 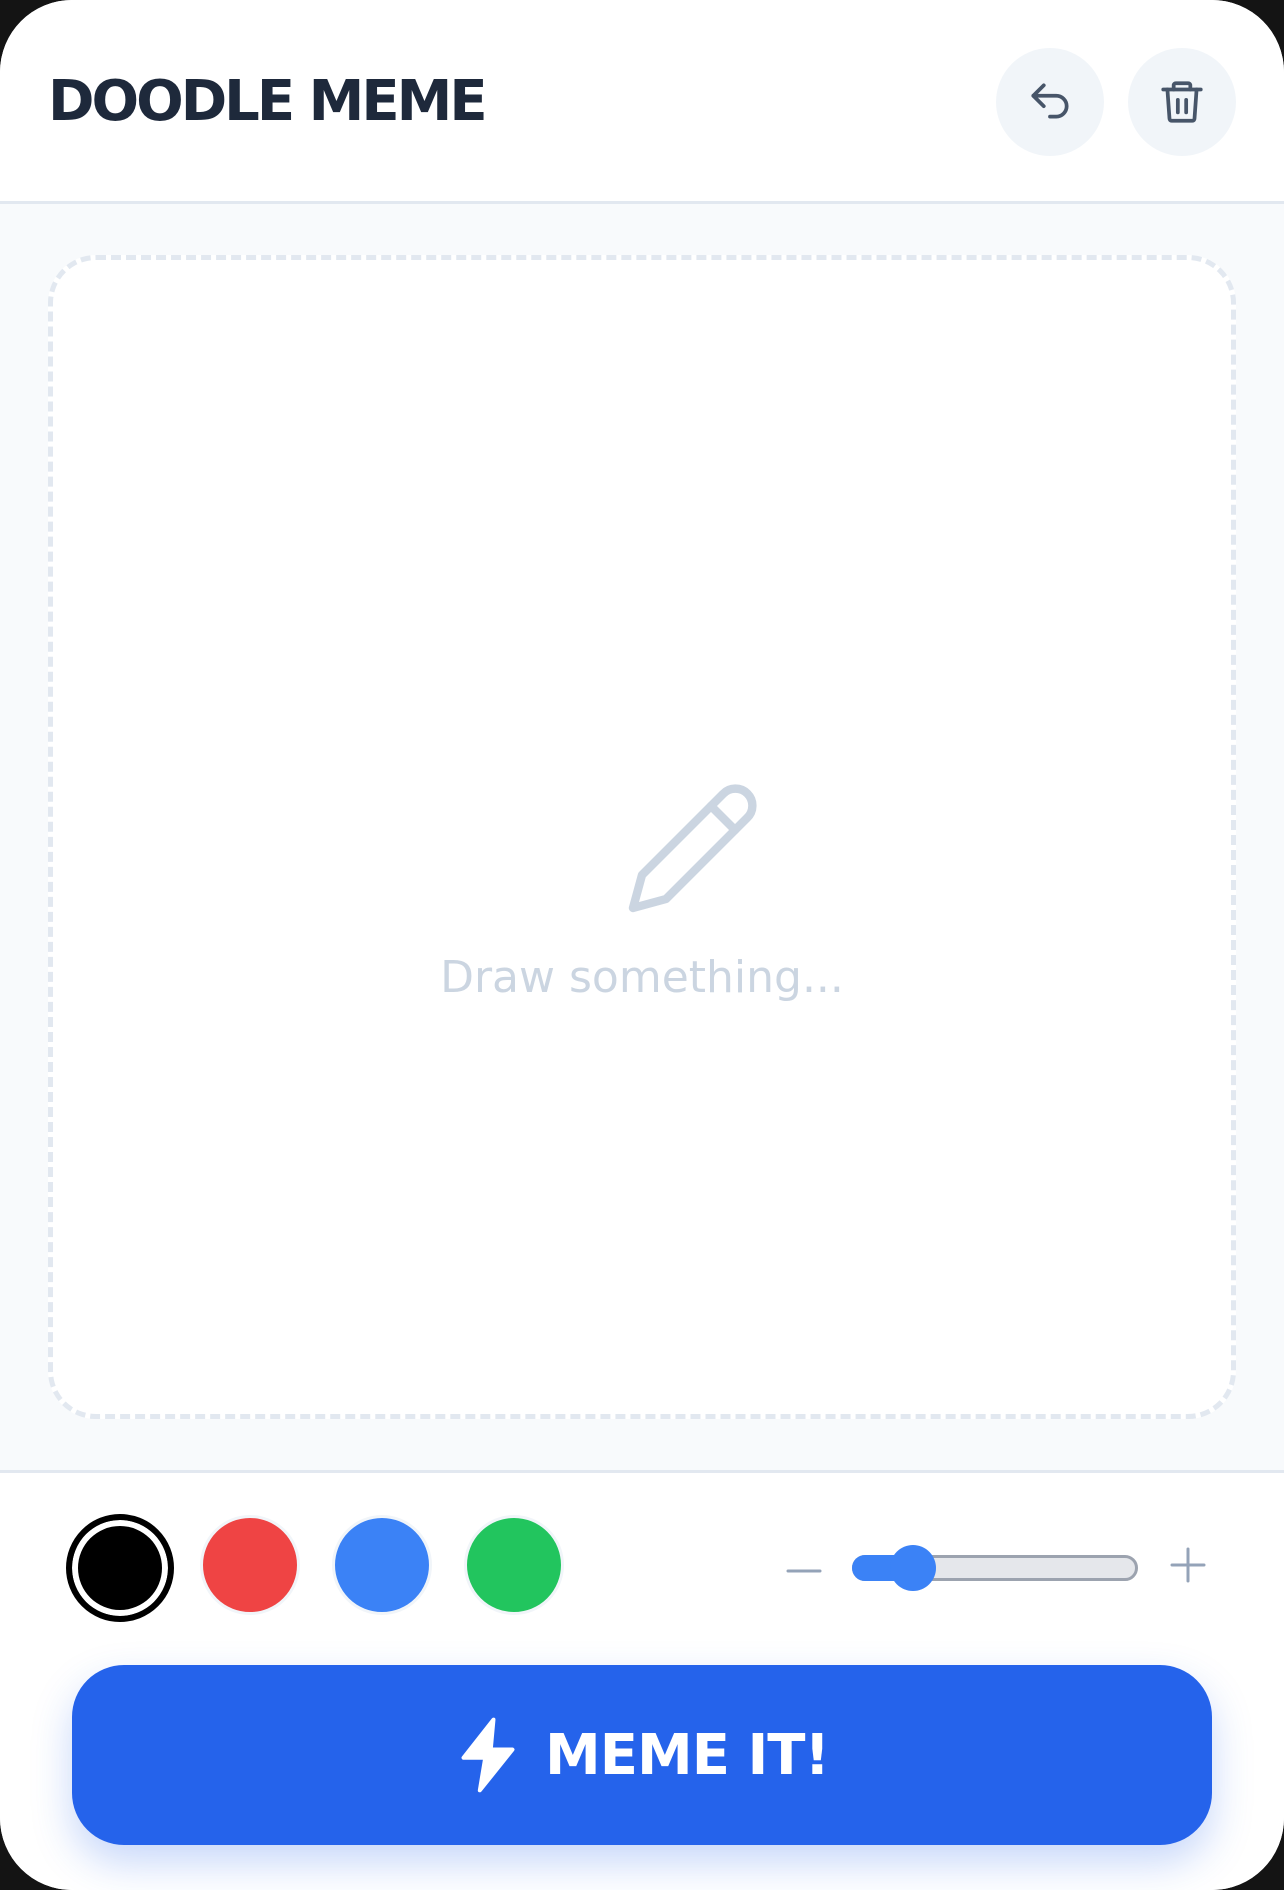 What do you see at coordinates (687, 1755) in the screenshot?
I see `meme-it-label: MEME IT!` at bounding box center [687, 1755].